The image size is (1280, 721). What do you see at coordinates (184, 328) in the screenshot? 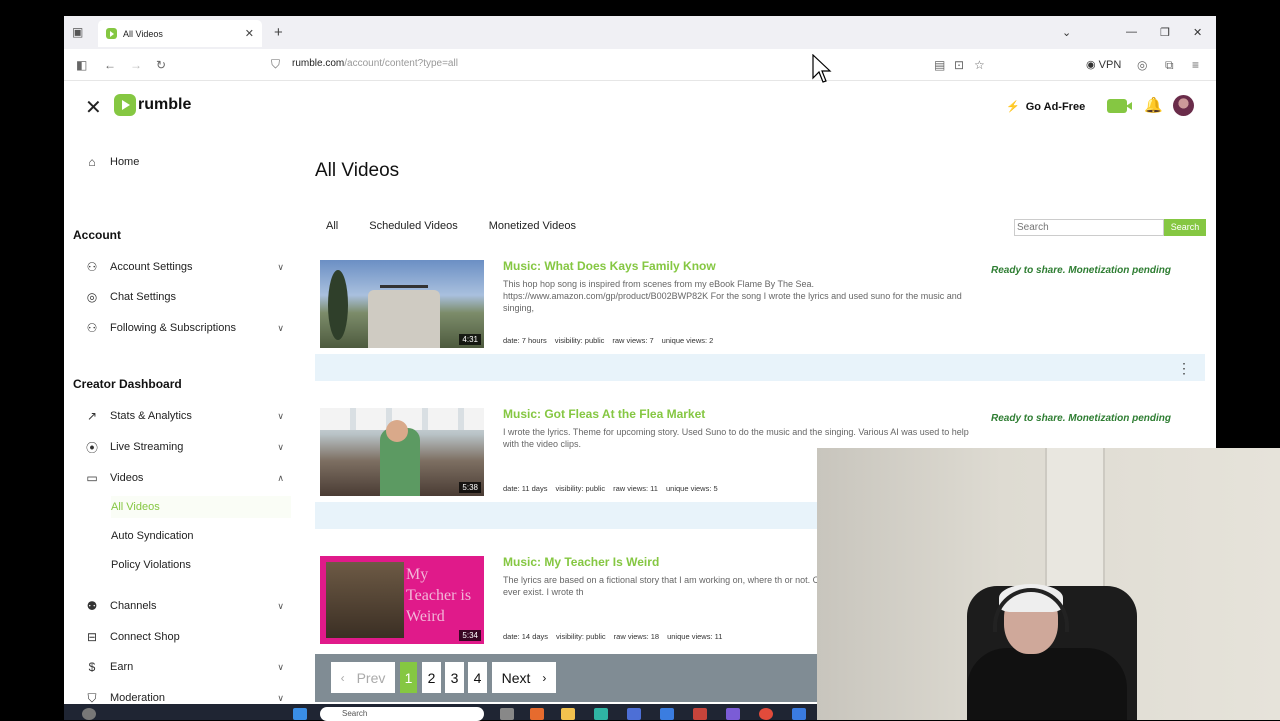
I see `sidebar-item-following: ⚇ Following & Subscriptions ∨` at bounding box center [184, 328].